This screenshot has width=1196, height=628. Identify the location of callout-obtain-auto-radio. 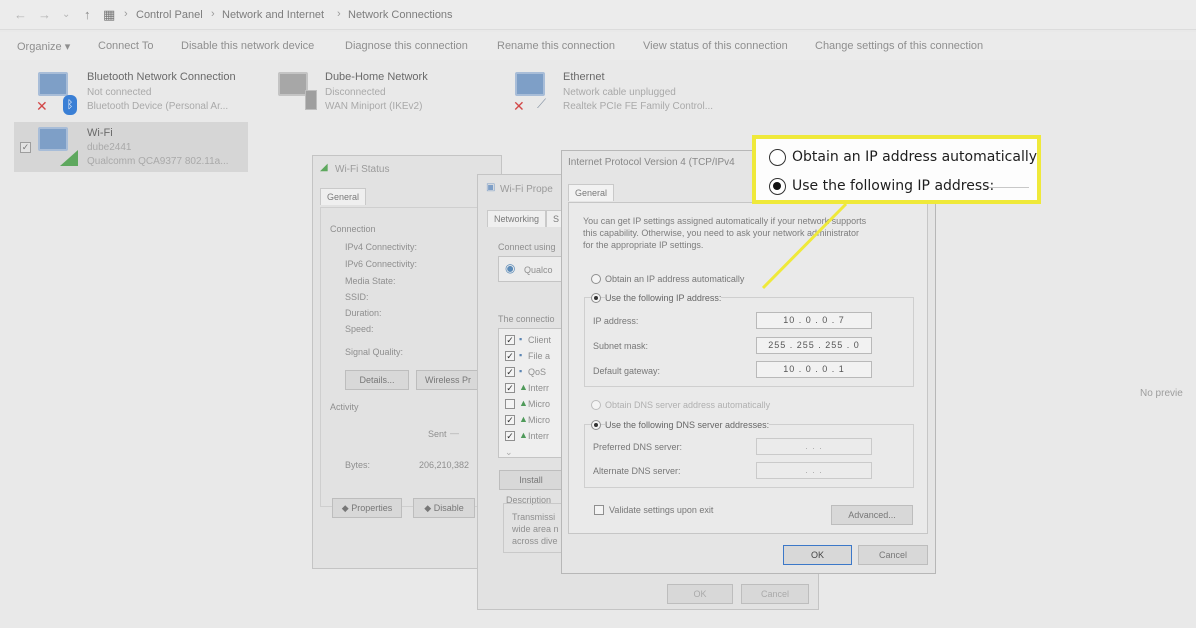
(777, 157).